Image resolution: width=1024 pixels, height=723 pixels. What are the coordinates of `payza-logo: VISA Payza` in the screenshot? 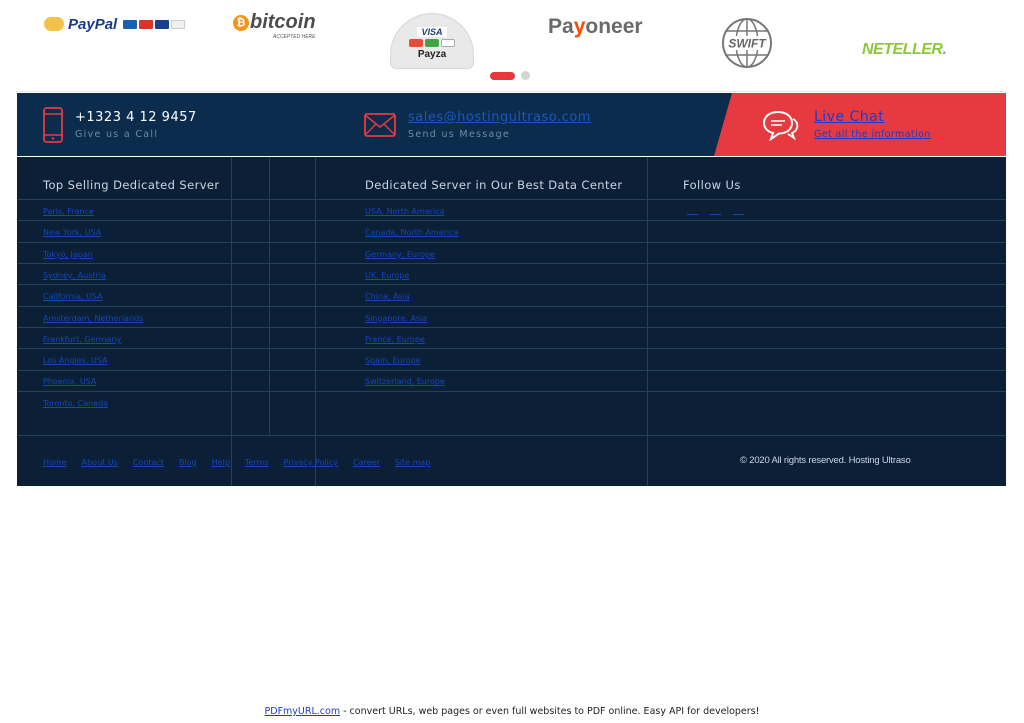 It's located at (432, 41).